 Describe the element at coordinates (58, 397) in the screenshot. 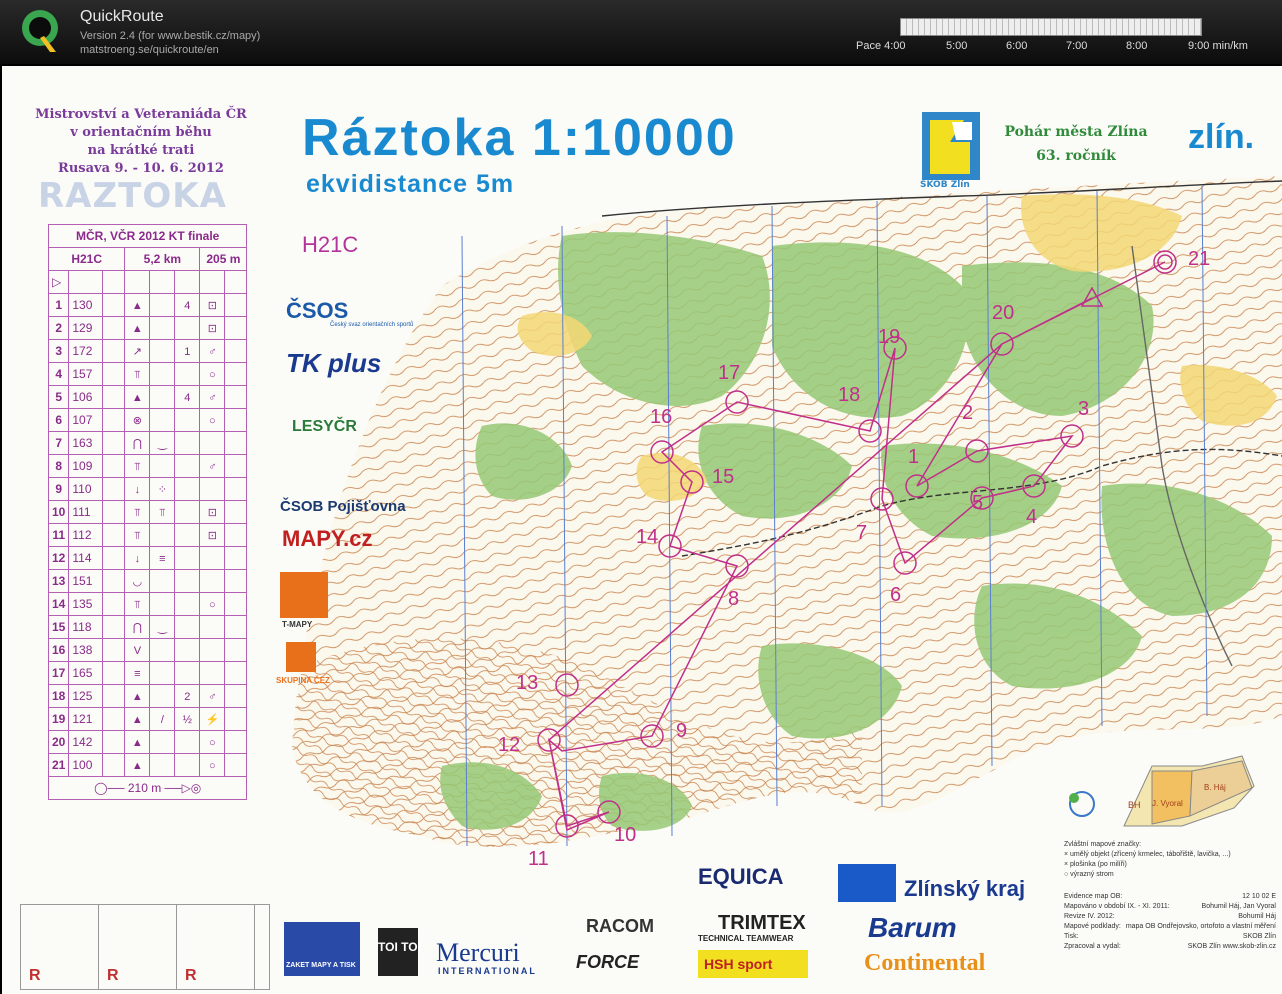

I see `control-number: 5` at that location.